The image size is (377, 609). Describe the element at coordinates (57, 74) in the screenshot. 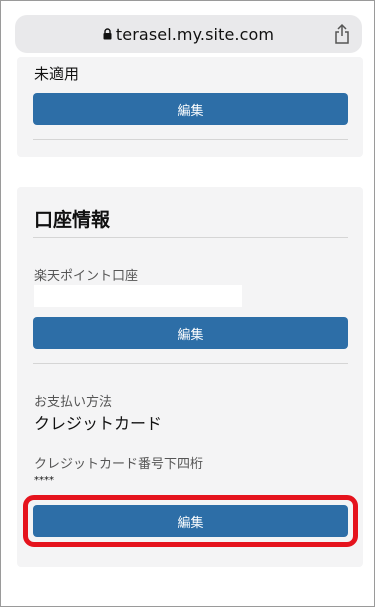

I see `status-text: 未適用` at that location.